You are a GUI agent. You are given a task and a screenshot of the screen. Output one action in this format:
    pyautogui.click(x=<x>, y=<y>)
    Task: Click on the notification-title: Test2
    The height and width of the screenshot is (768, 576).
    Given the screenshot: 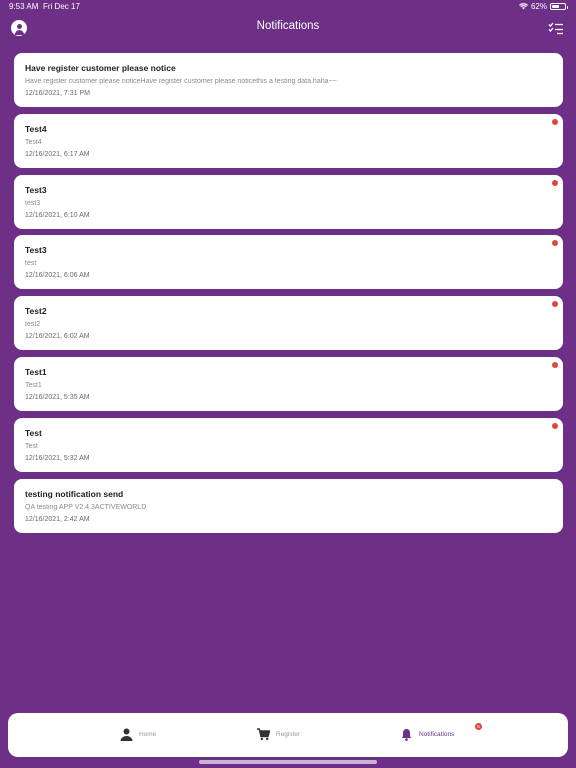 What is the action you would take?
    pyautogui.click(x=36, y=311)
    